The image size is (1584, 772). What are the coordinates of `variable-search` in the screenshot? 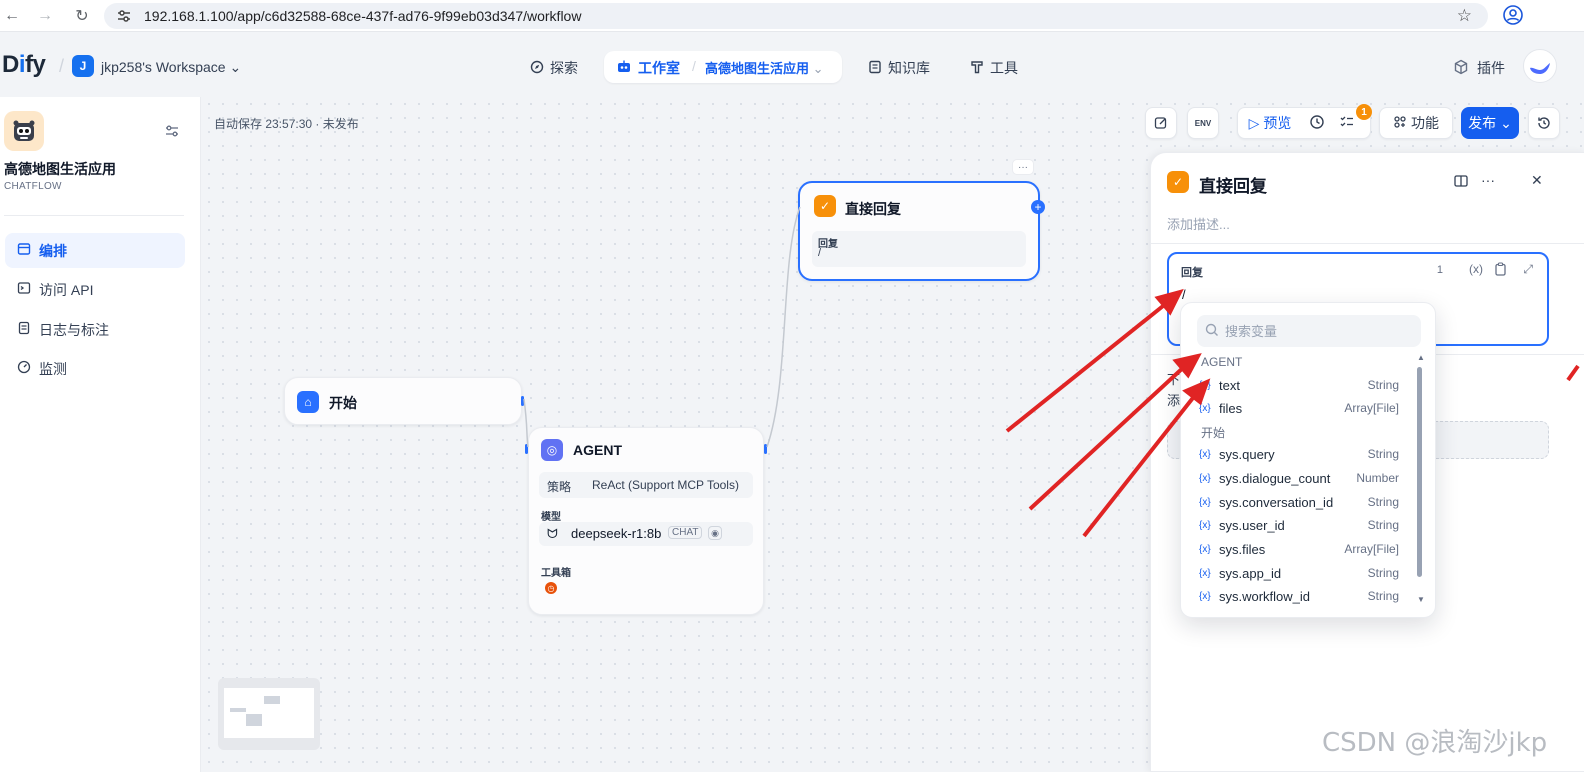 It's located at (1309, 331).